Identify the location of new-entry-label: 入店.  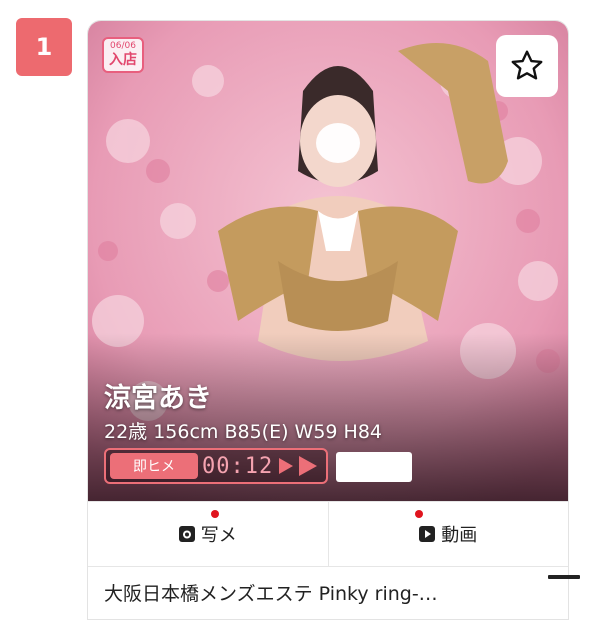
(123, 60).